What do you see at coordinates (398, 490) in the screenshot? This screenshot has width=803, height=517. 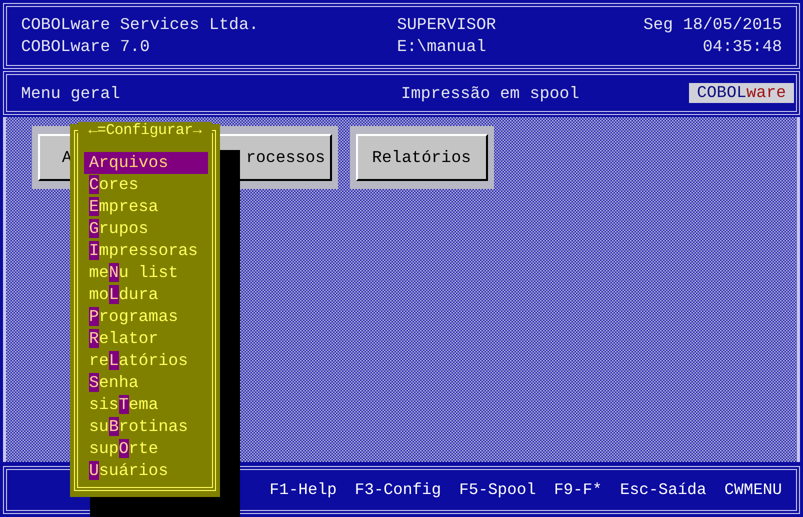 I see `function-key-hint: F3-Config` at bounding box center [398, 490].